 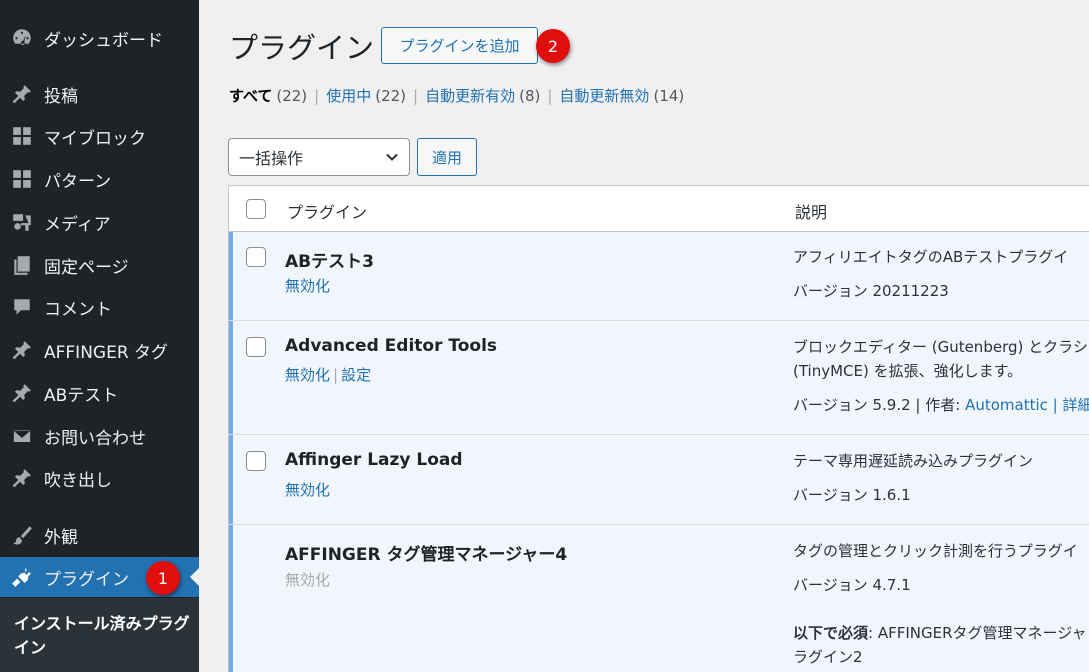 I want to click on sidebar-item-label: プラグイン, so click(x=86, y=579).